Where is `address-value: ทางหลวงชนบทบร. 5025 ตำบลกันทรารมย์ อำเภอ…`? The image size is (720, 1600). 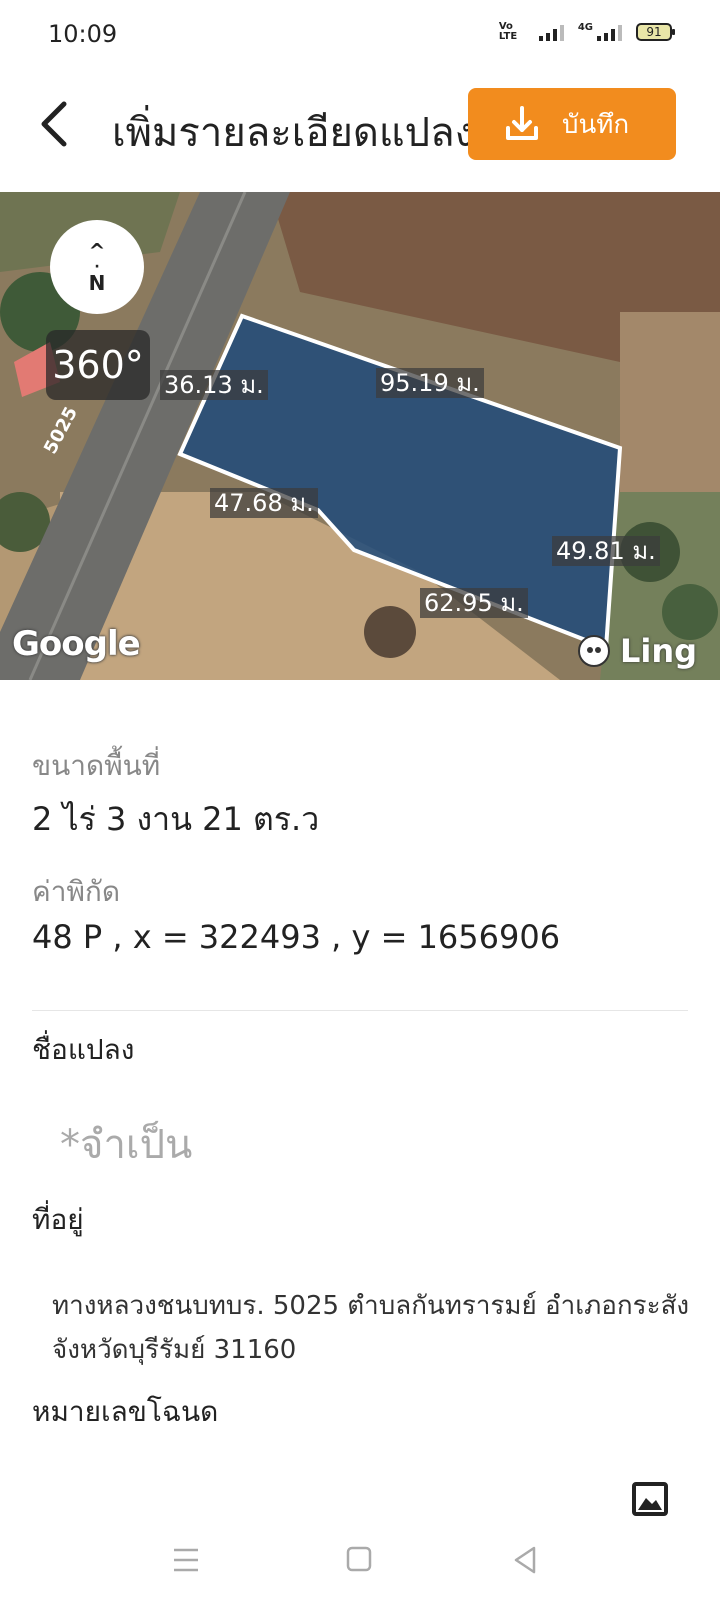 address-value: ทางหลวงชนบทบร. 5025 ตำบลกันทรารมย์ อำเภอ… is located at coordinates (372, 1328).